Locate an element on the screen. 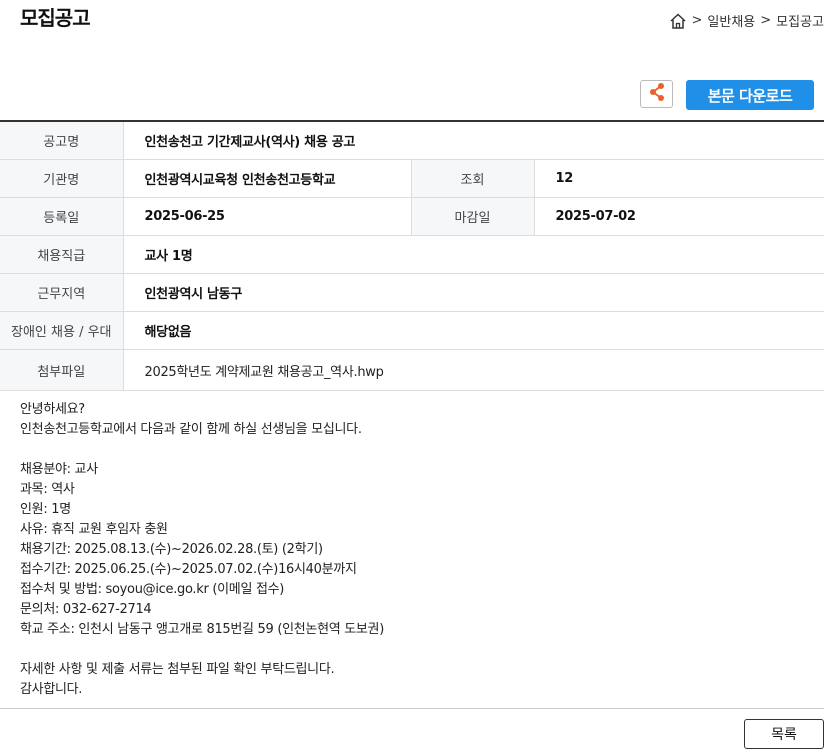 The width and height of the screenshot is (824, 749). attachment-label: 첨부파일 is located at coordinates (62, 370).